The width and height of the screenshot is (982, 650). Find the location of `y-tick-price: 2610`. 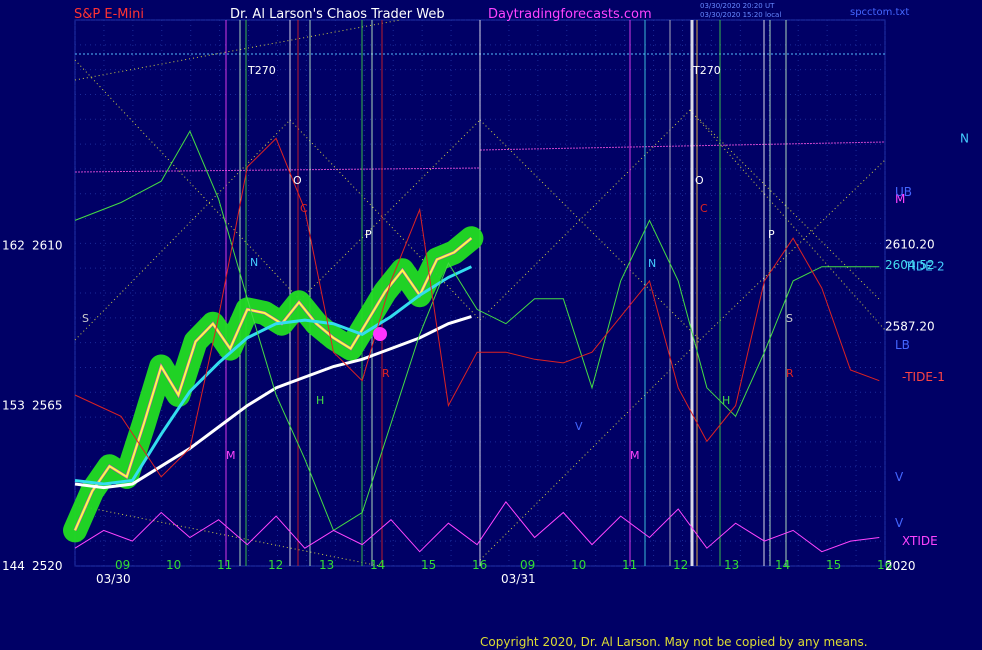

y-tick-price: 2610 is located at coordinates (47, 245).